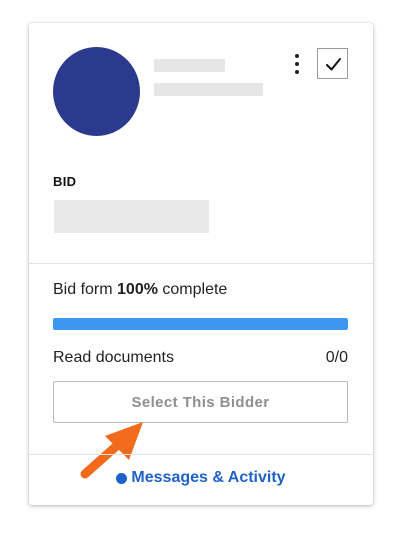  Describe the element at coordinates (85, 289) in the screenshot. I see `progress-prefix: Bid form` at that location.